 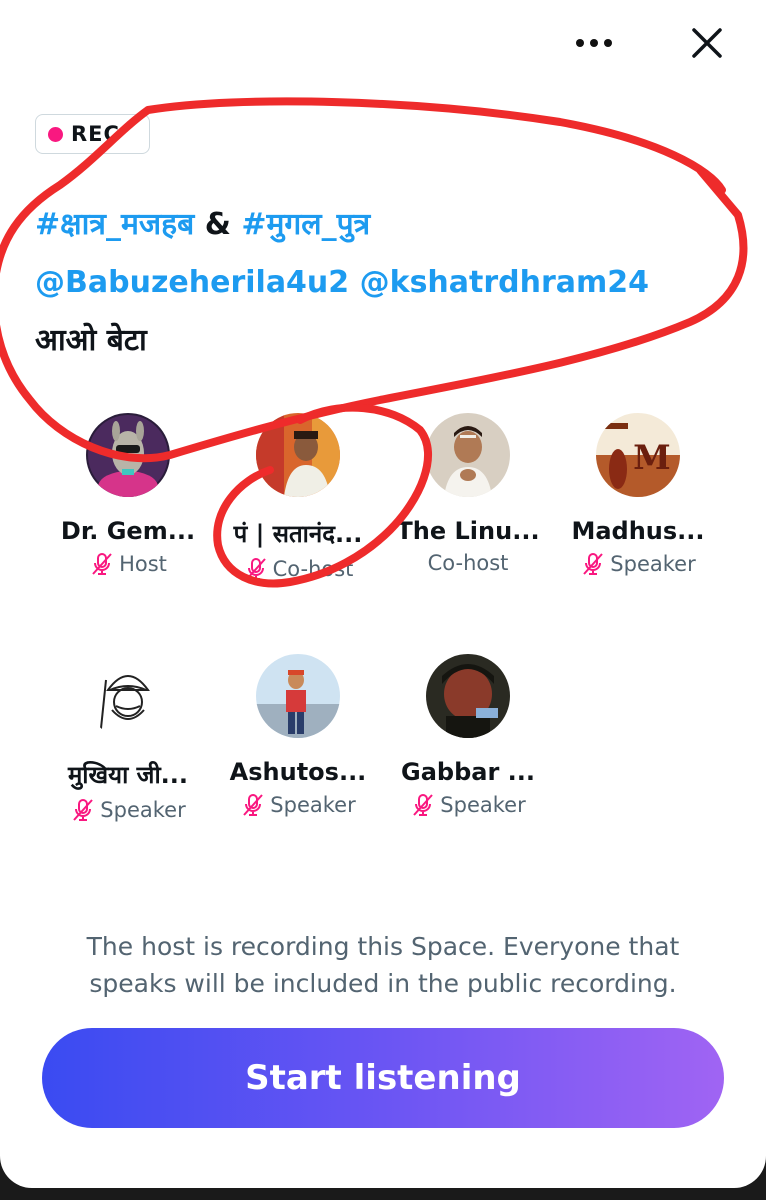 What do you see at coordinates (504, 282) in the screenshot?
I see `mention-link: @kshatrdhram24` at bounding box center [504, 282].